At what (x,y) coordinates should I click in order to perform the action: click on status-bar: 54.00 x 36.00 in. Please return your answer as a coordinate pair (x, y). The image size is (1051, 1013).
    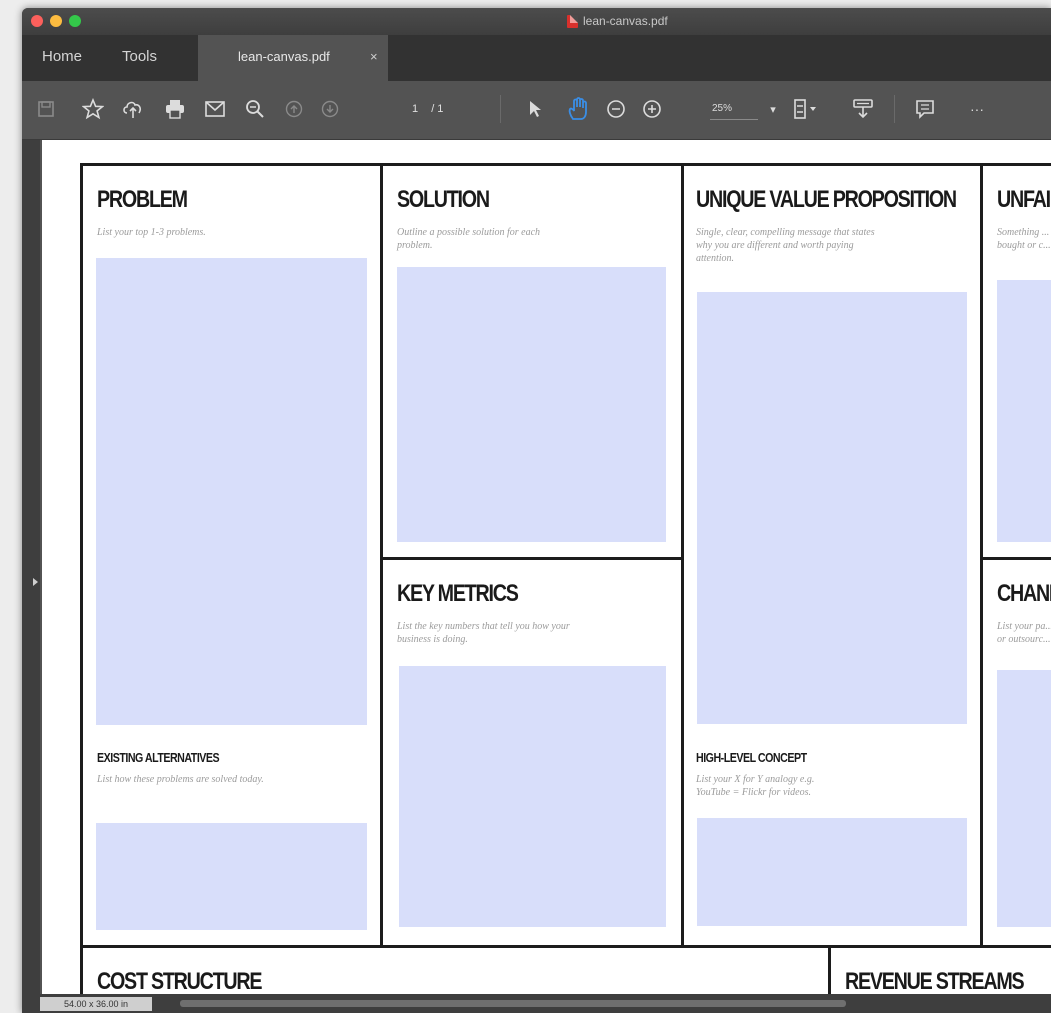
    Looking at the image, I should click on (536, 1003).